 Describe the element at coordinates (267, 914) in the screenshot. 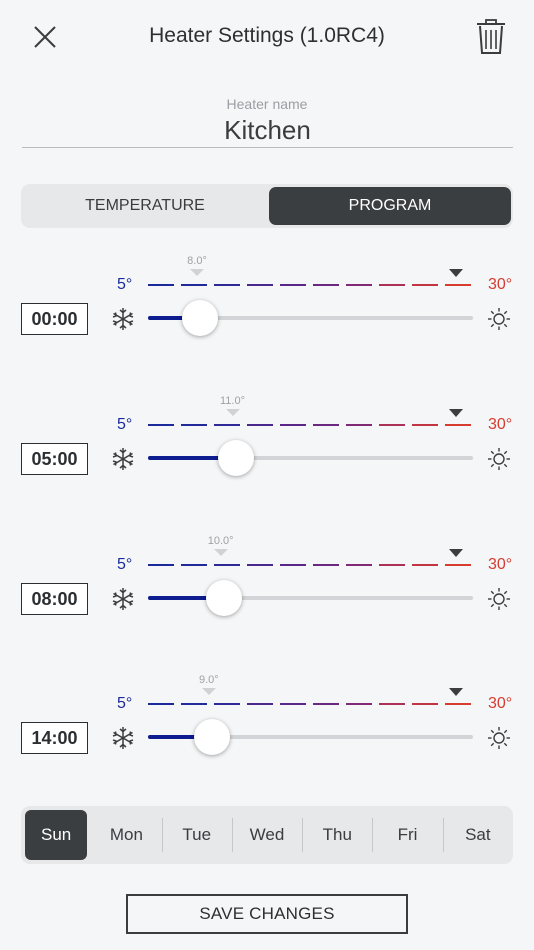

I see `save-changes-button: SAVE CHANGES` at that location.